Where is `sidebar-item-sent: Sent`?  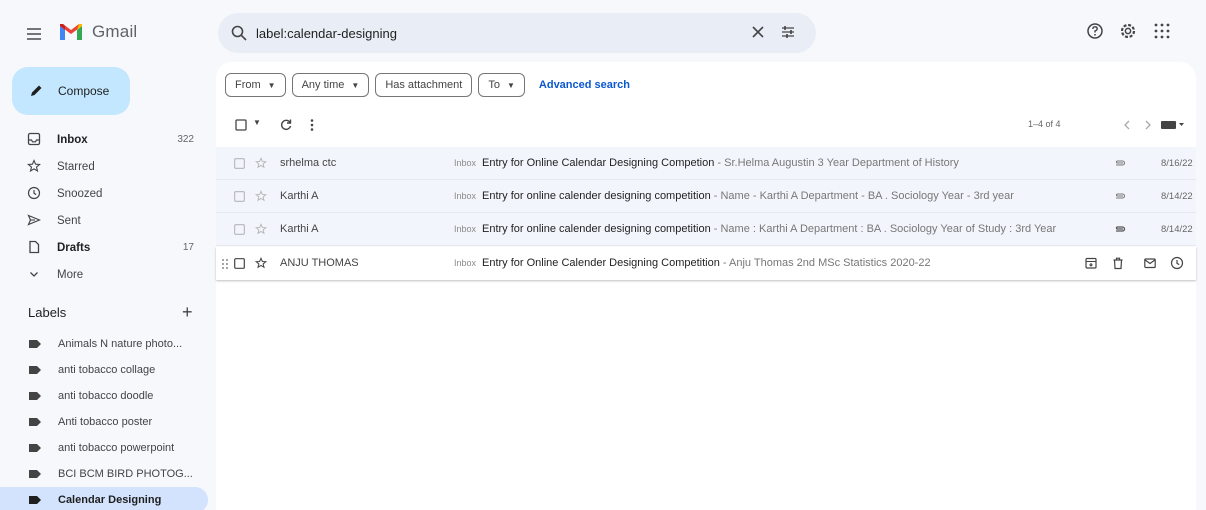 sidebar-item-sent: Sent is located at coordinates (104, 220).